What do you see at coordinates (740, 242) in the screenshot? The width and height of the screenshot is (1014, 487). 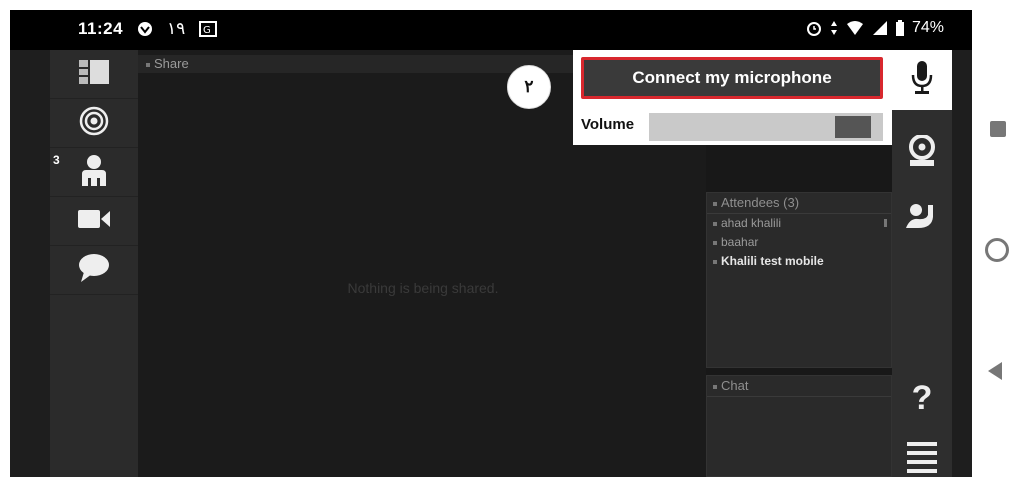 I see `attendee-name: baahar` at bounding box center [740, 242].